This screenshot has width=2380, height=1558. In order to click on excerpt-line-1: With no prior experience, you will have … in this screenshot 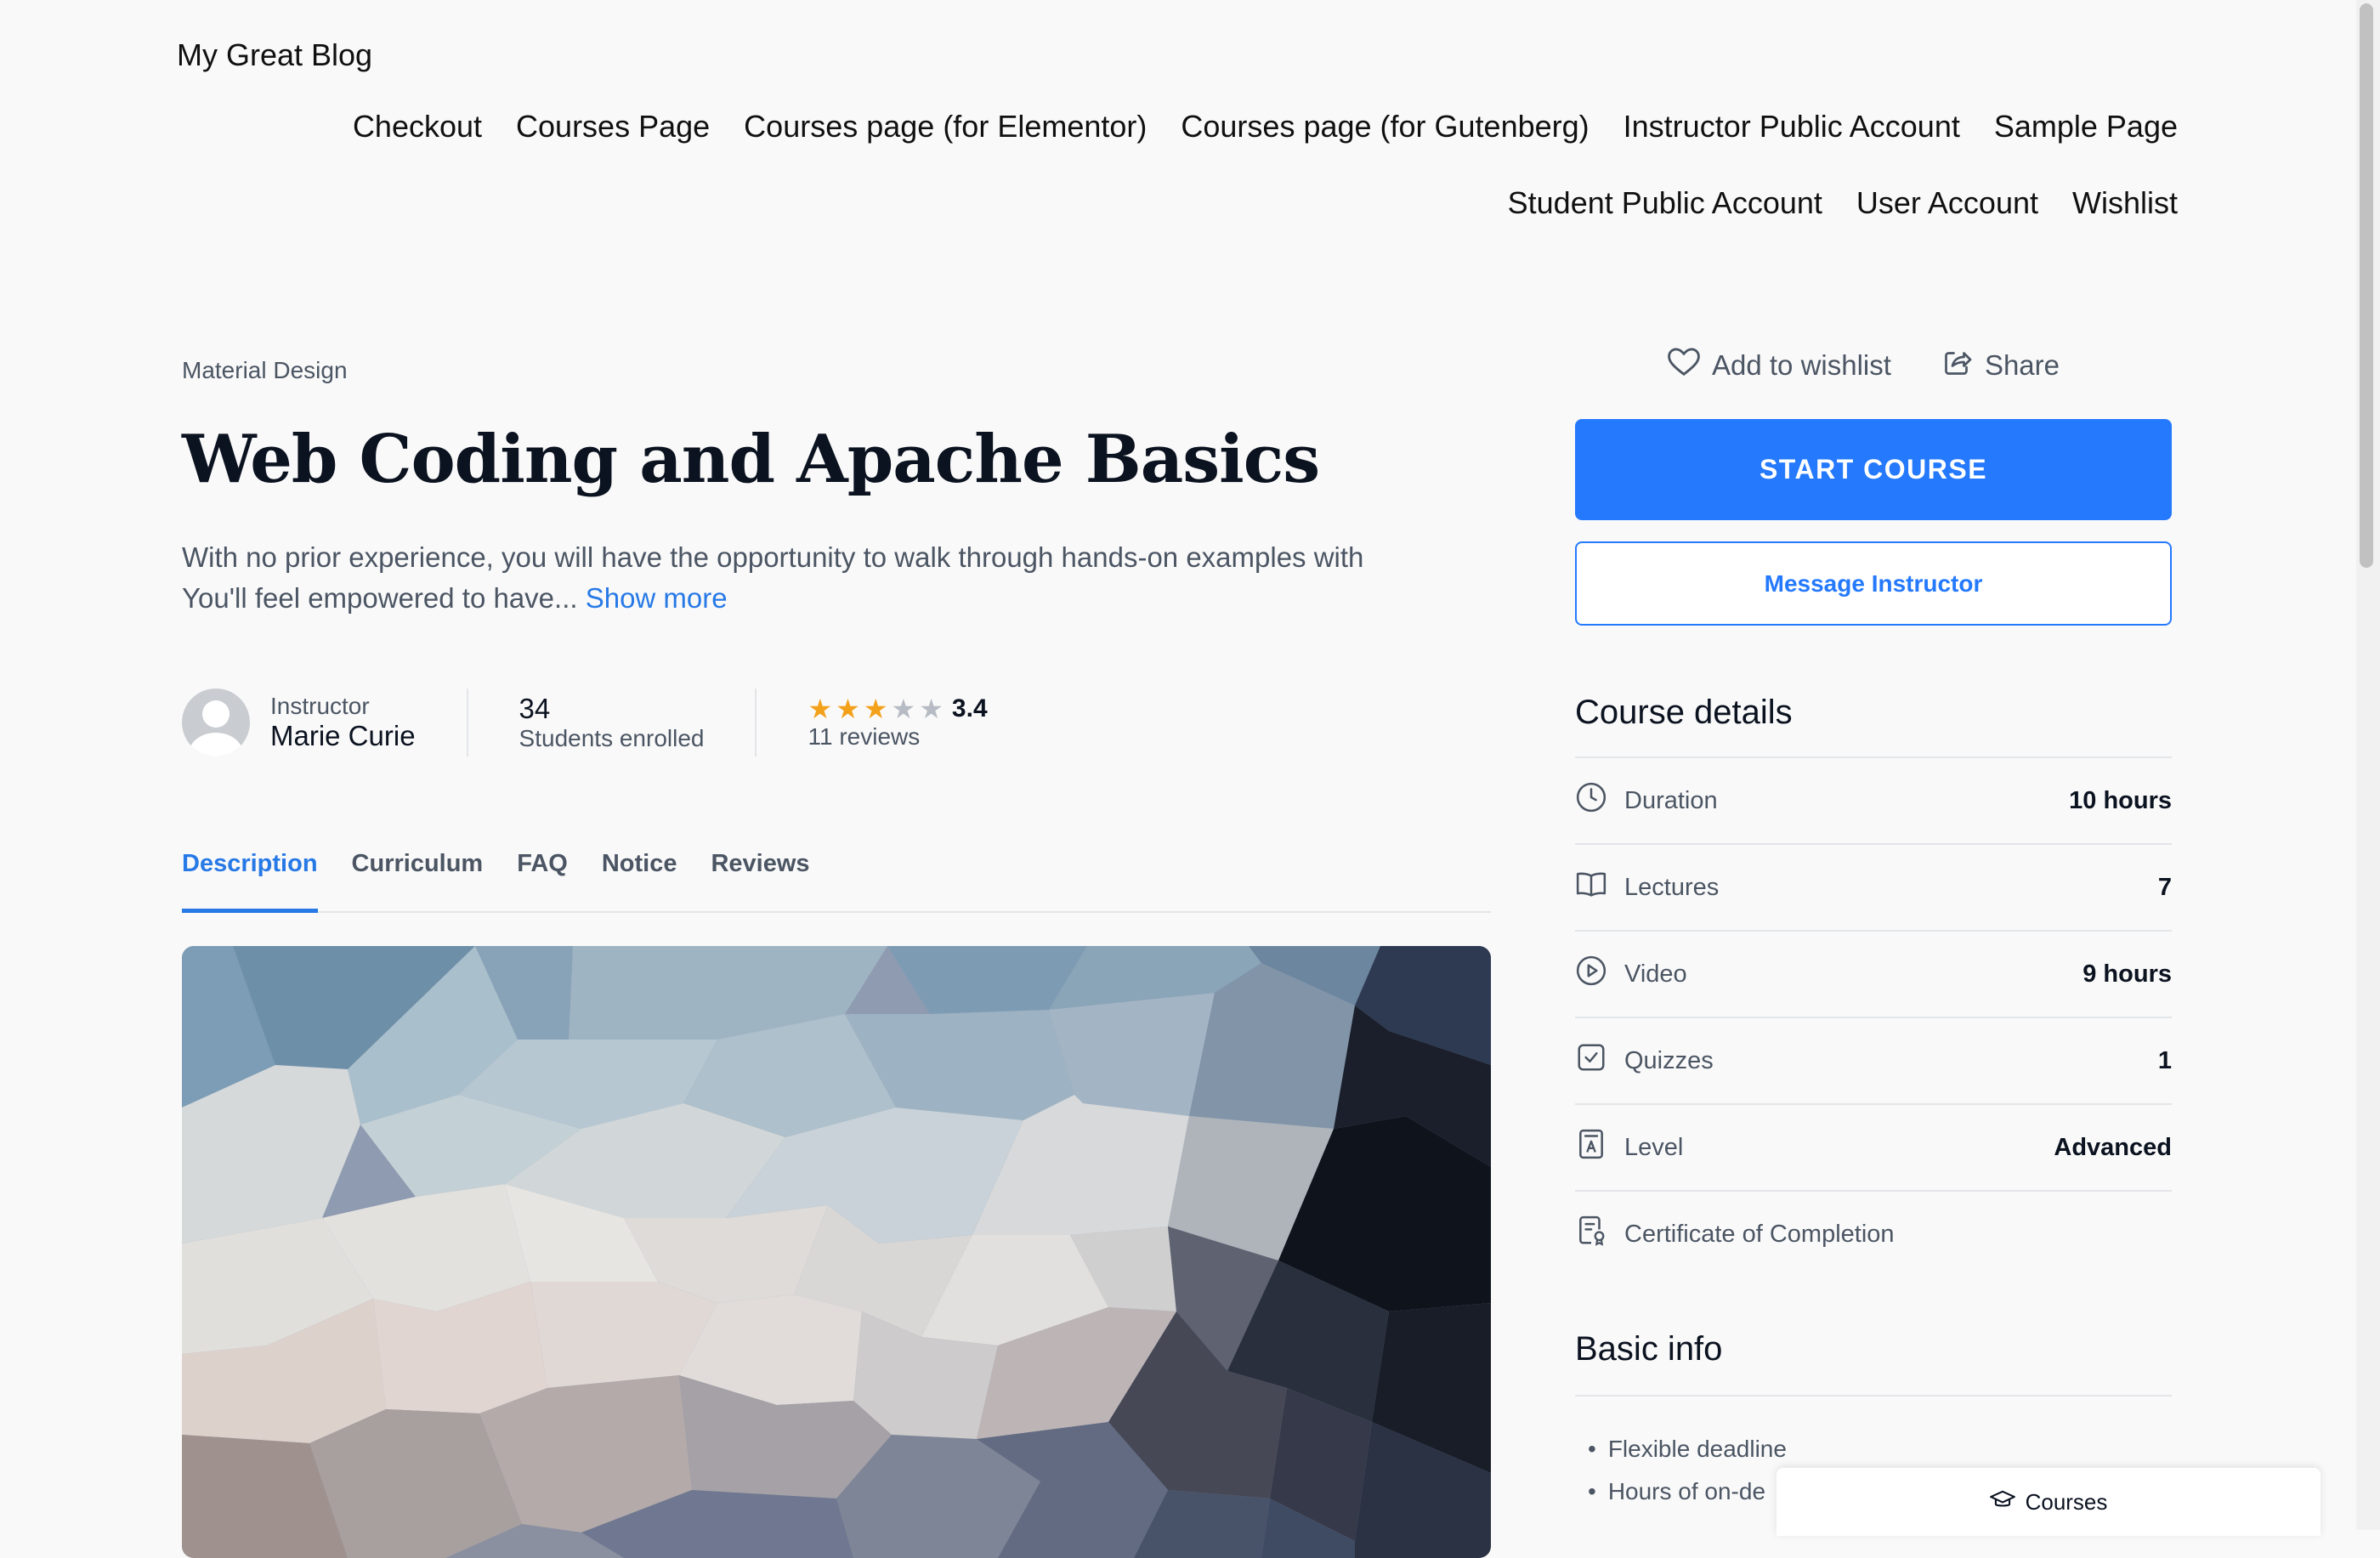, I will do `click(773, 557)`.